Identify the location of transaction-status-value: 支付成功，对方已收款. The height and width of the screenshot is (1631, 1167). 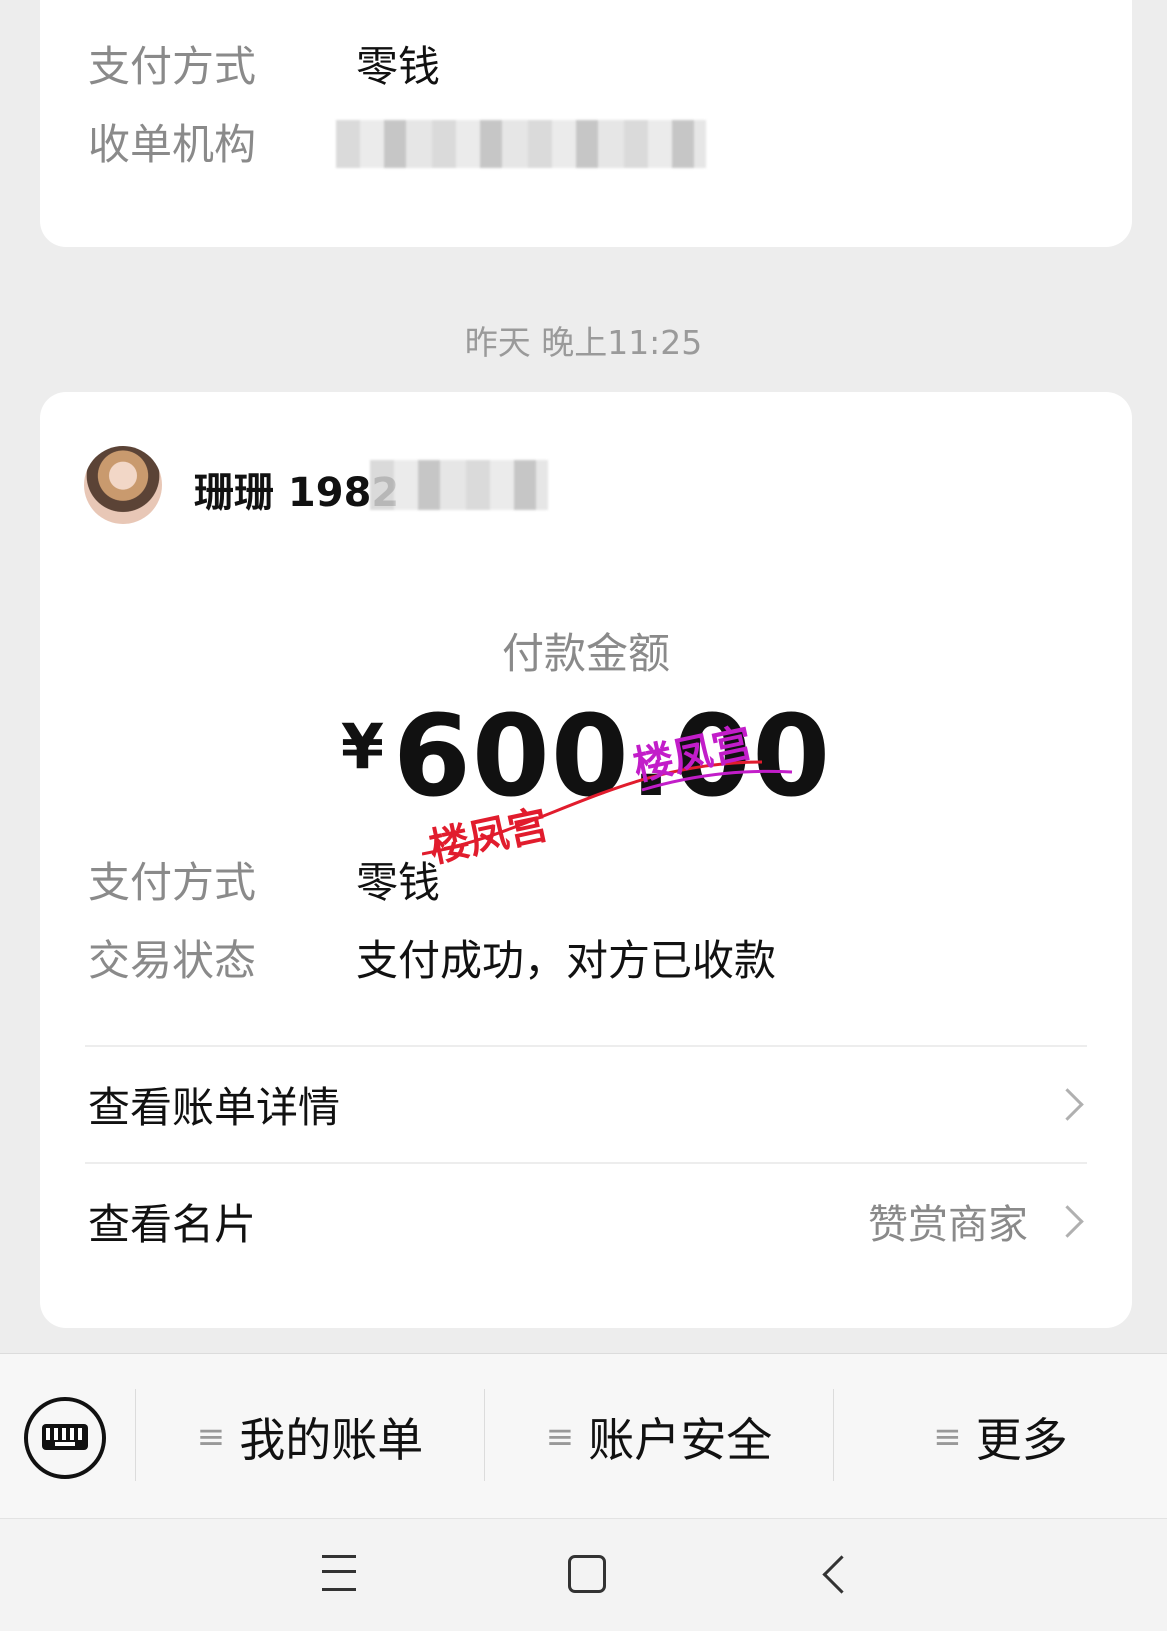
(566, 960).